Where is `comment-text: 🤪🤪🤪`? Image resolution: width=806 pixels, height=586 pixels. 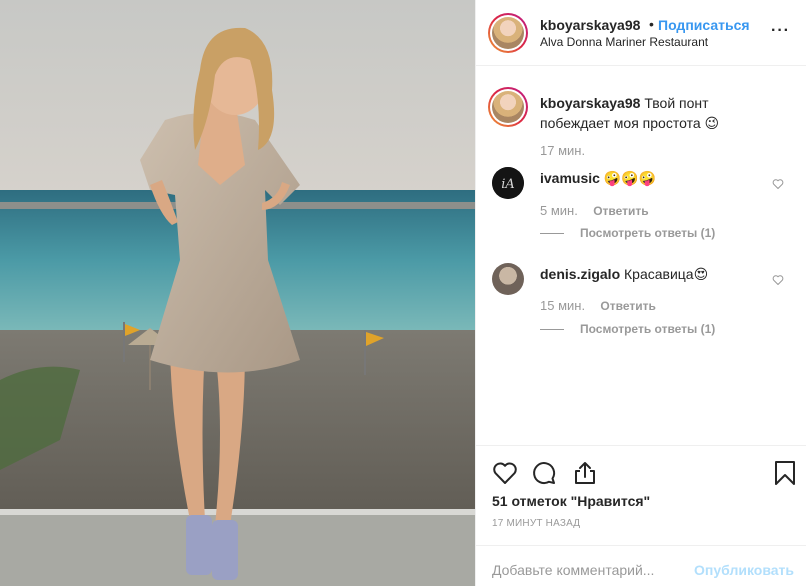
comment-text: 🤪🤪🤪 is located at coordinates (630, 178).